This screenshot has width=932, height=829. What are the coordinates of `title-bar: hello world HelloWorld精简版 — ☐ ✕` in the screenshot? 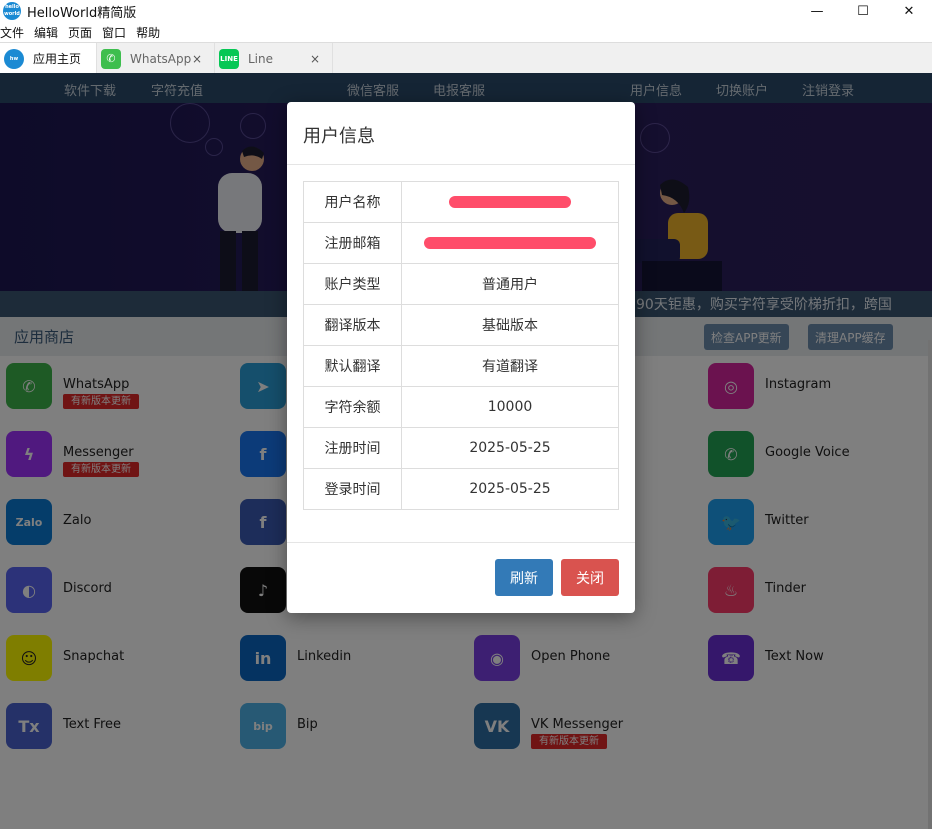 It's located at (466, 11).